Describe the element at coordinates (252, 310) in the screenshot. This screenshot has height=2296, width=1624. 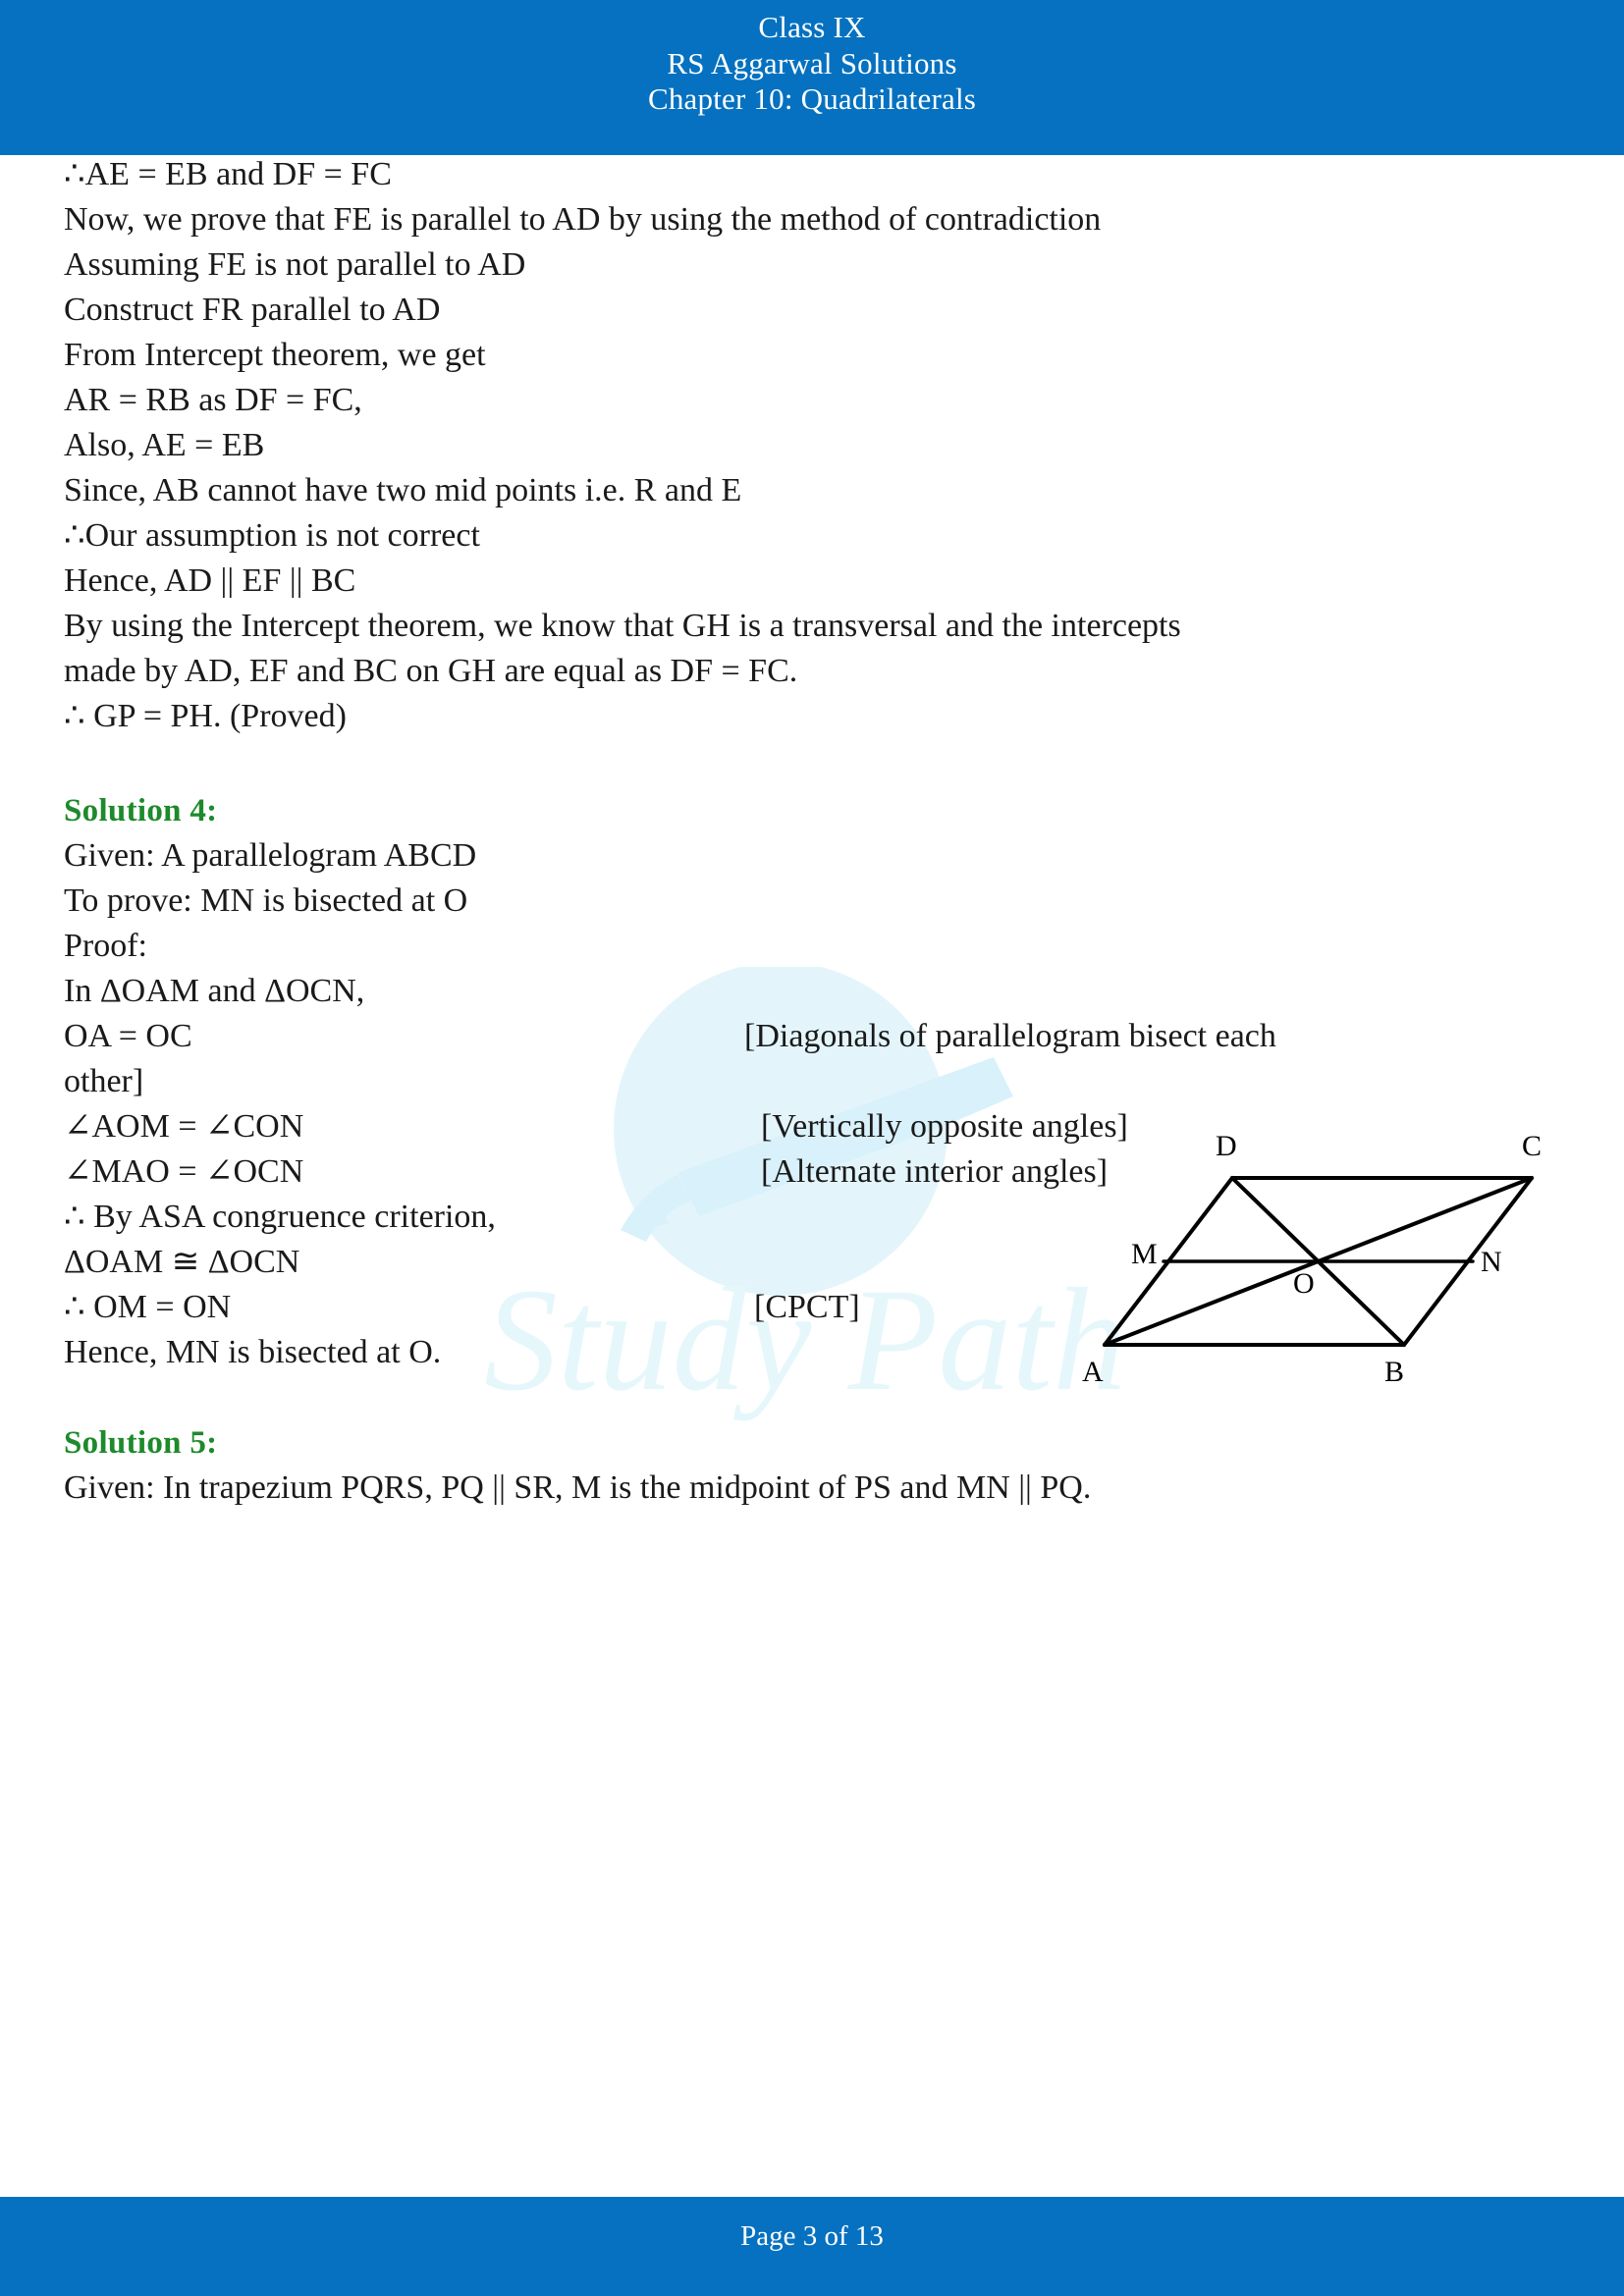
I see `body-text-line-3: Construct FR parallel to AD` at that location.